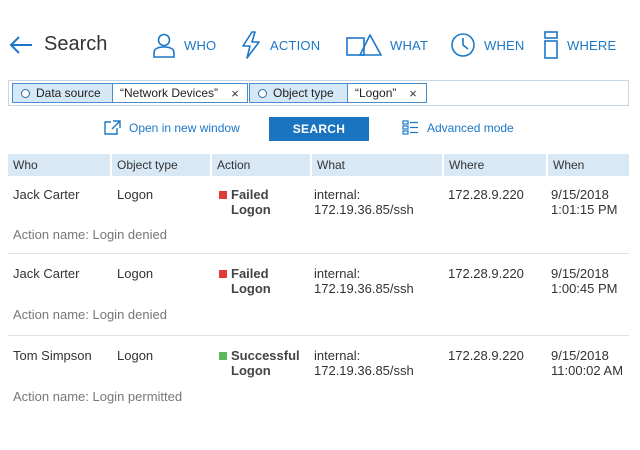  What do you see at coordinates (551, 45) in the screenshot?
I see `server-icon` at bounding box center [551, 45].